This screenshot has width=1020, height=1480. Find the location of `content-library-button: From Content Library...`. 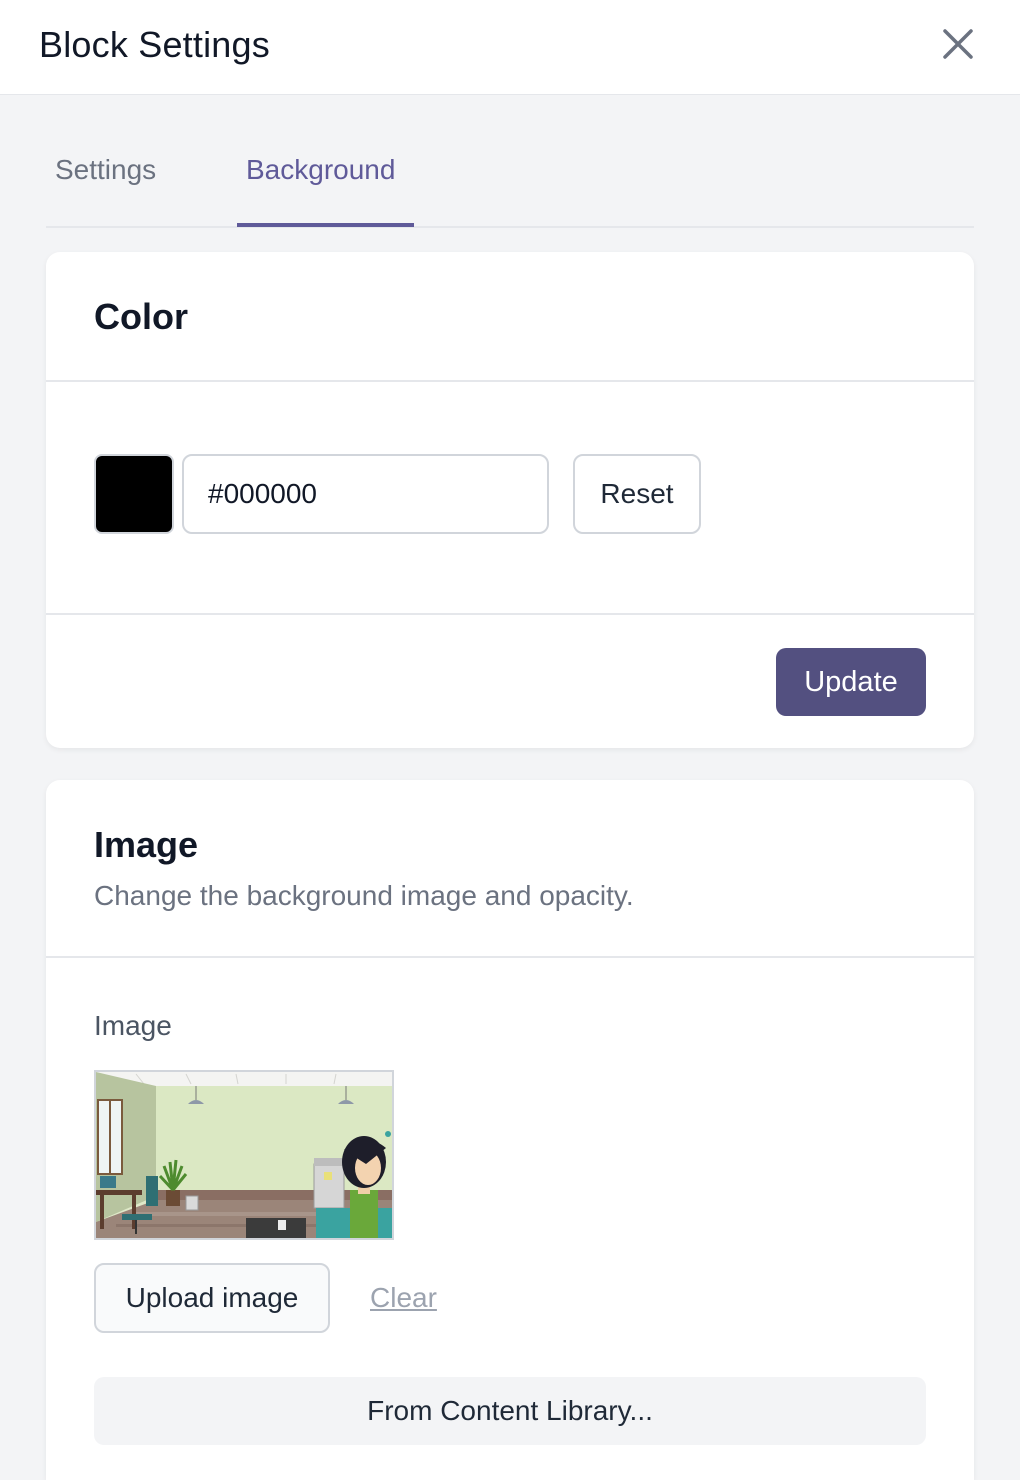

content-library-button: From Content Library... is located at coordinates (510, 1411).